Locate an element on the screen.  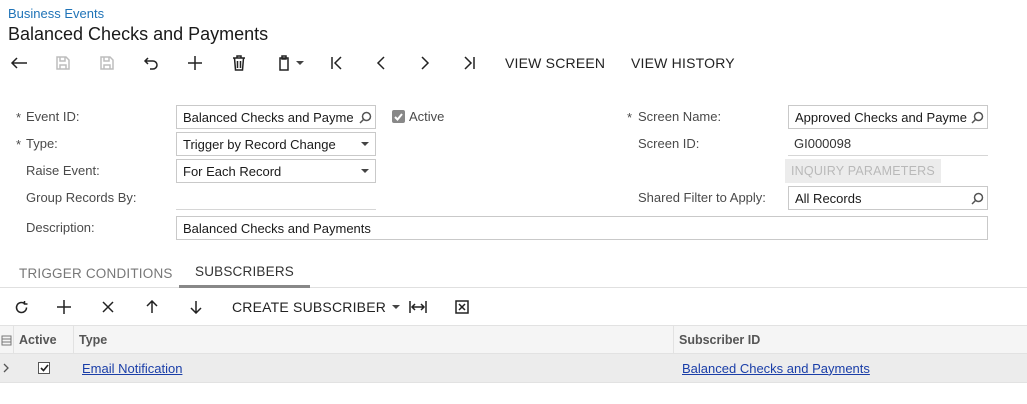
refresh-icon is located at coordinates (21, 307).